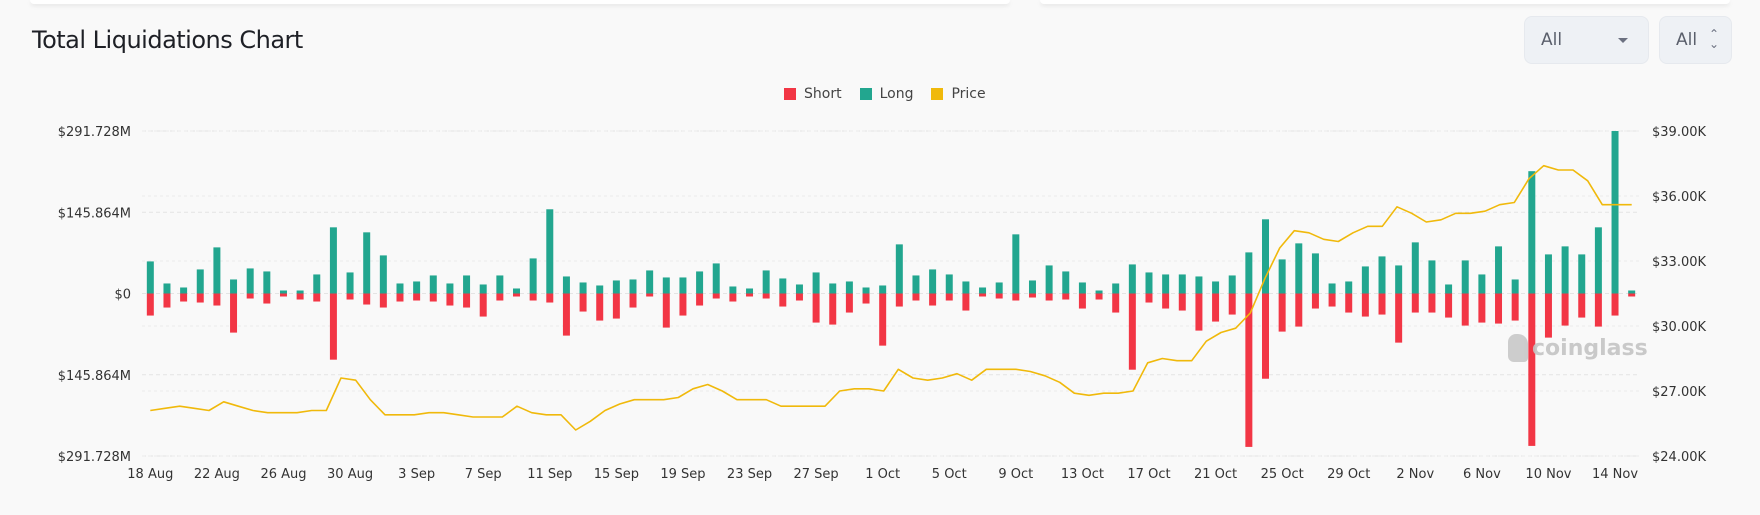  What do you see at coordinates (1679, 392) in the screenshot?
I see `y2-tick-label: $27.00K` at bounding box center [1679, 392].